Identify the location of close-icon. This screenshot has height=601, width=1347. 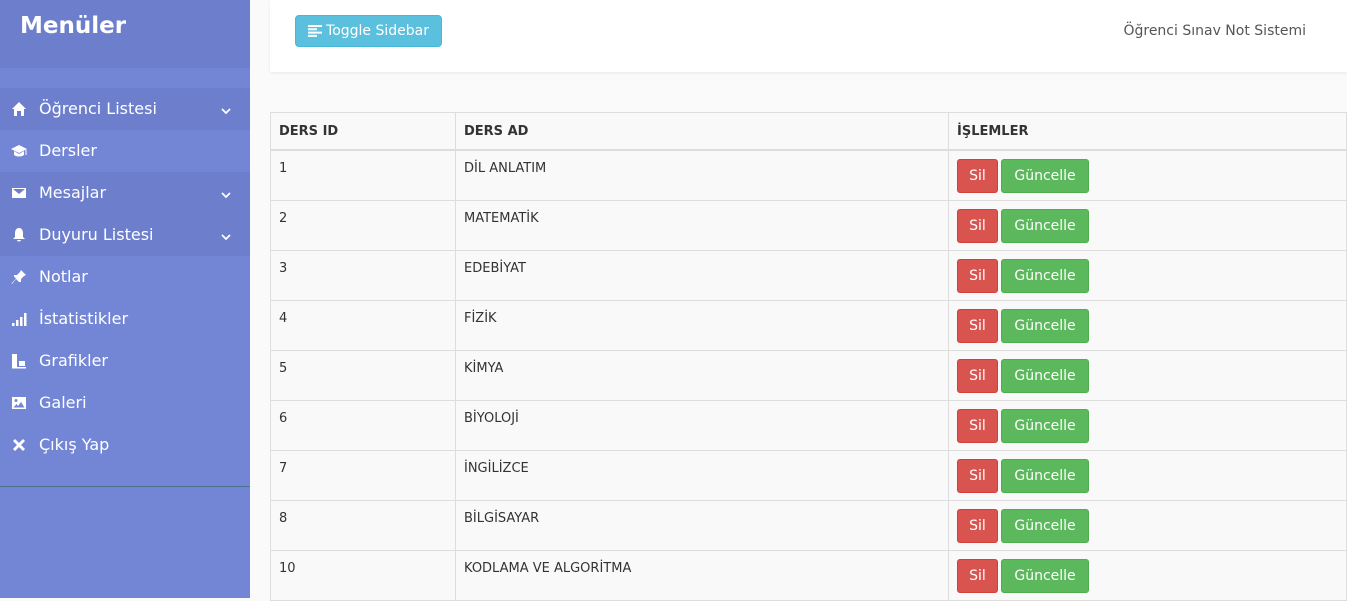
(19, 445).